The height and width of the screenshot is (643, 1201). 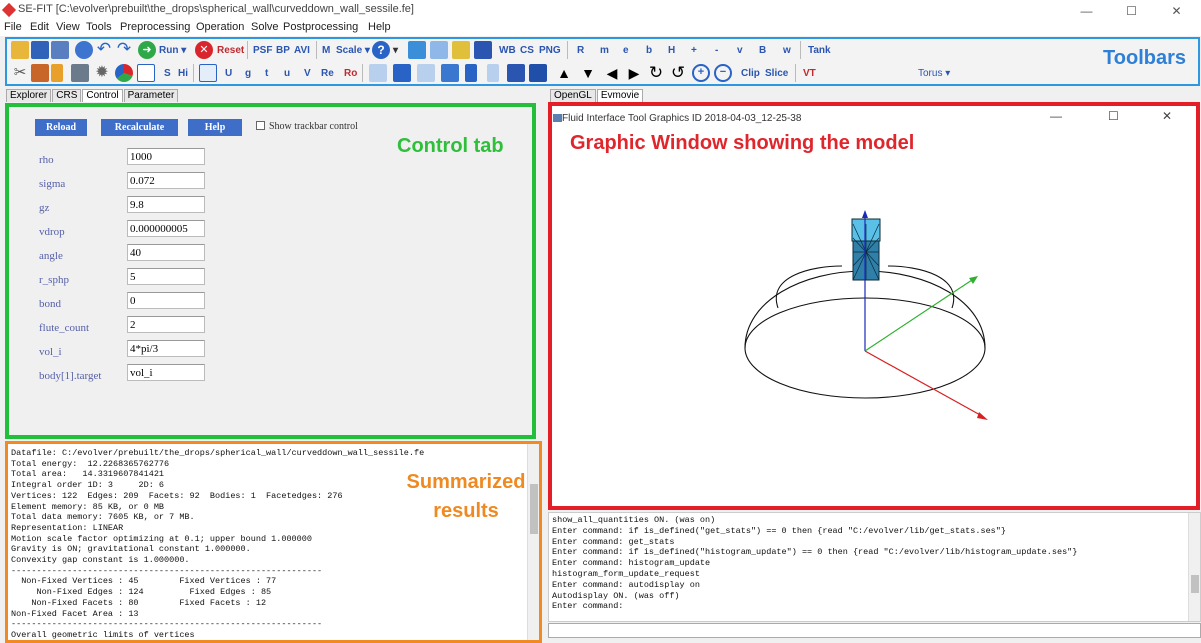 I want to click on avi-button: AVI, so click(x=302, y=50).